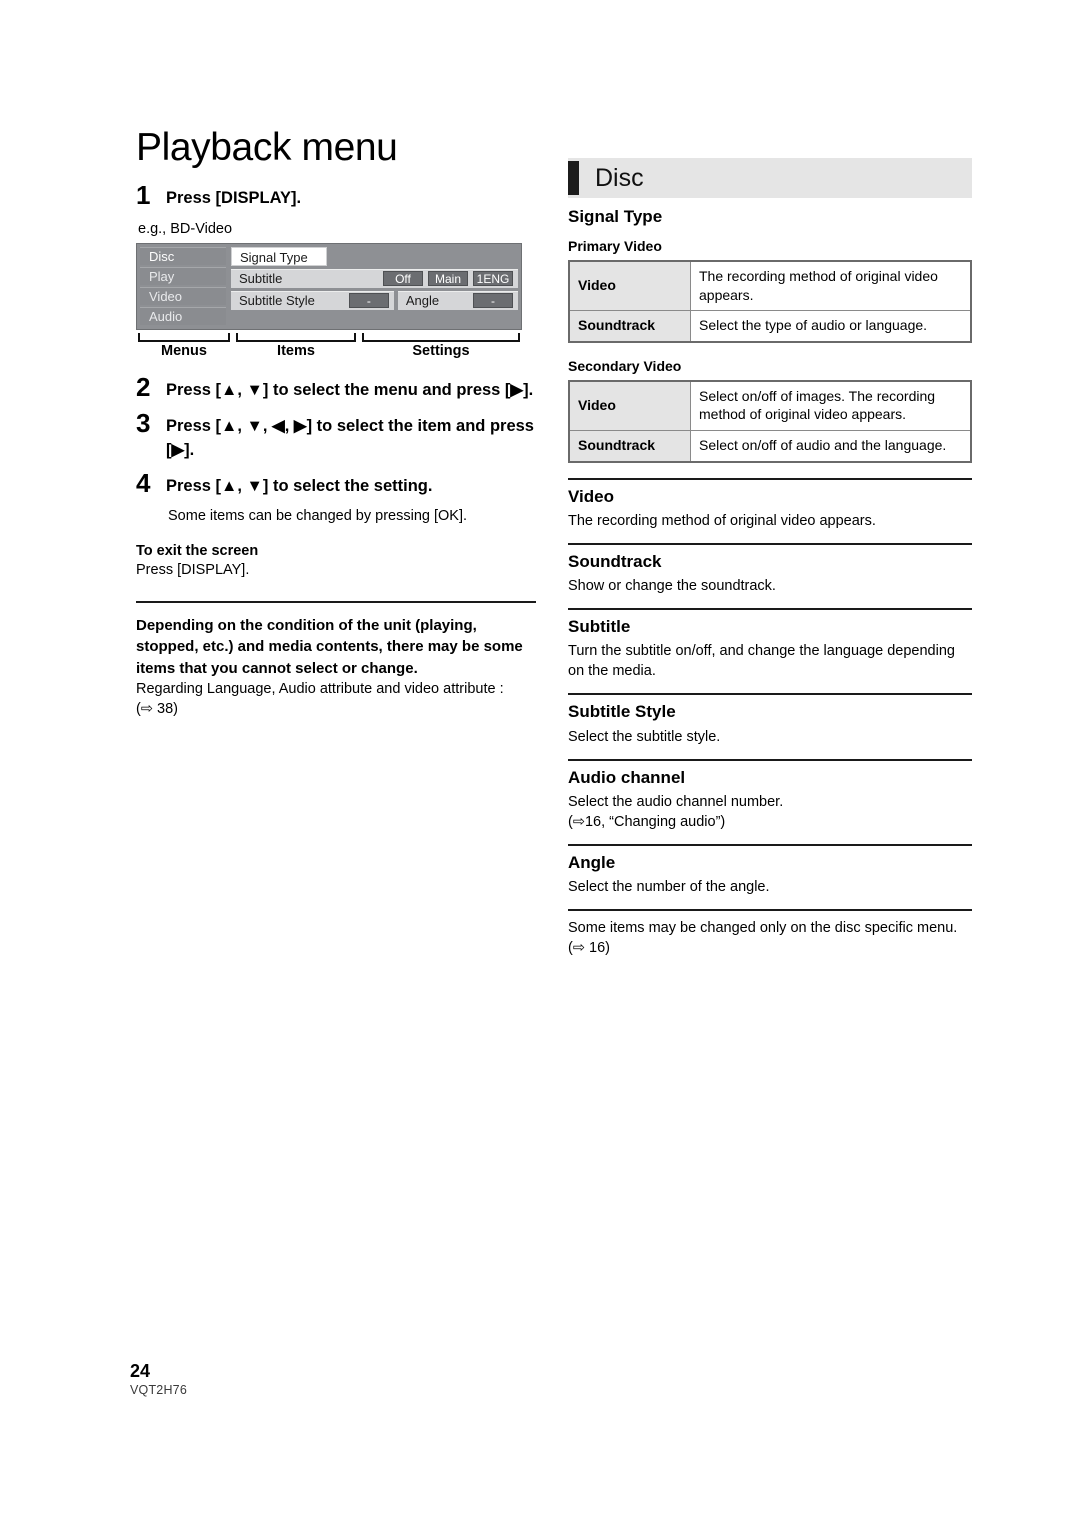  Describe the element at coordinates (644, 736) in the screenshot. I see `section-subtitle-style-body: Select the subtitle style.` at that location.